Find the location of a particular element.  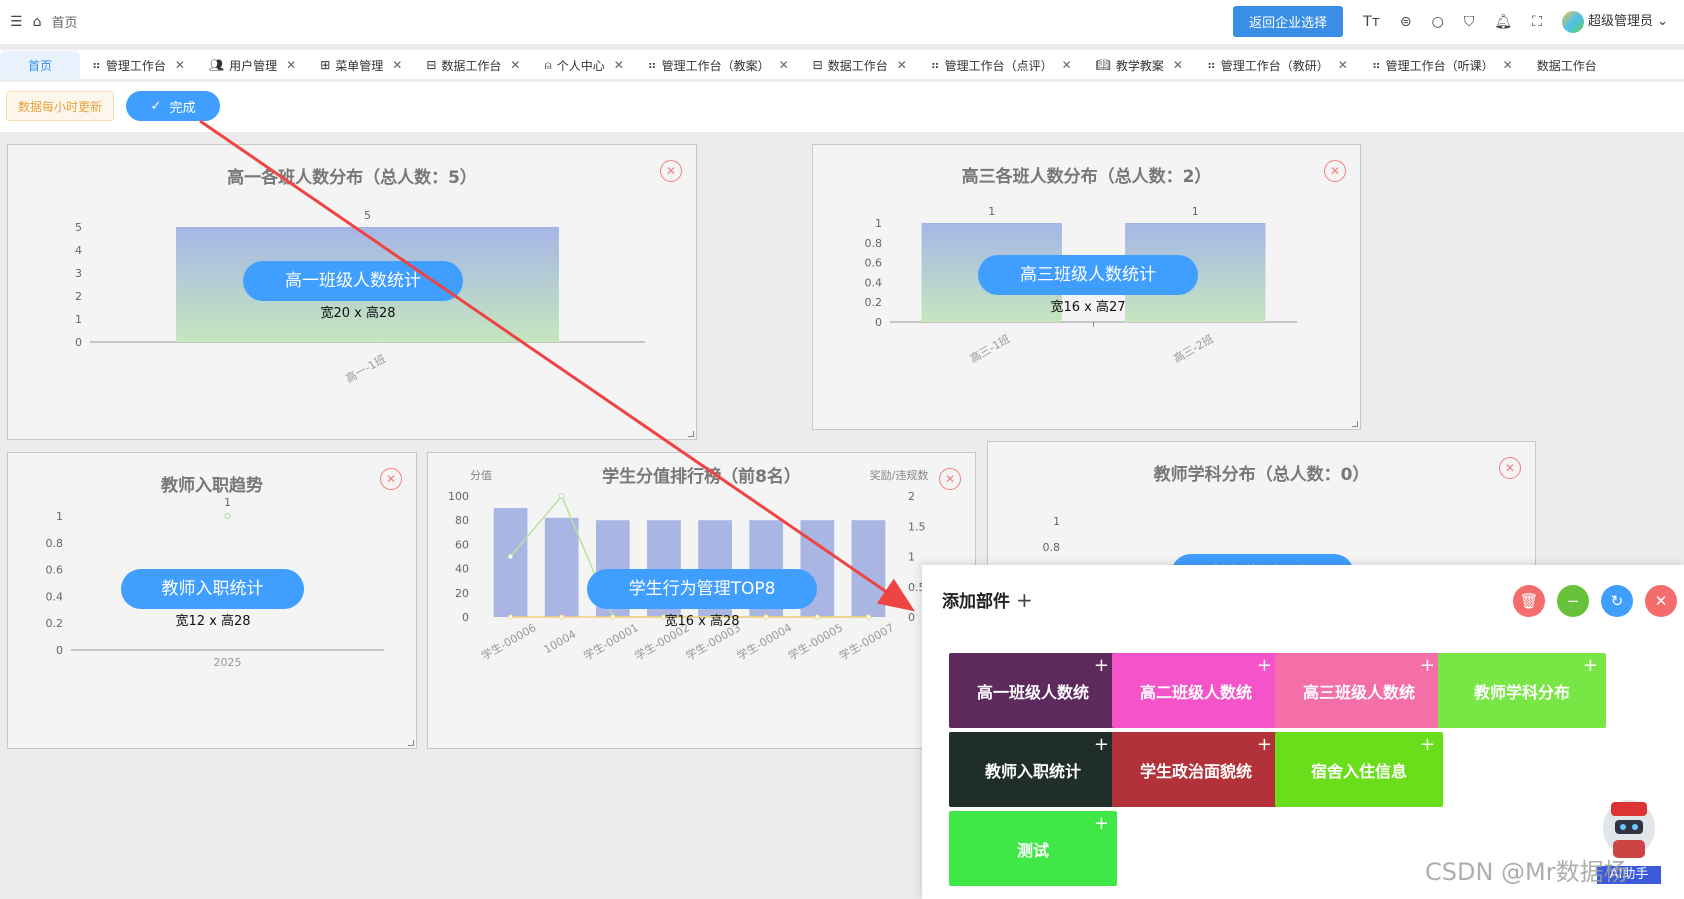

tab-6: ⠶ 管理工作台（教案） ✕ is located at coordinates (718, 65).